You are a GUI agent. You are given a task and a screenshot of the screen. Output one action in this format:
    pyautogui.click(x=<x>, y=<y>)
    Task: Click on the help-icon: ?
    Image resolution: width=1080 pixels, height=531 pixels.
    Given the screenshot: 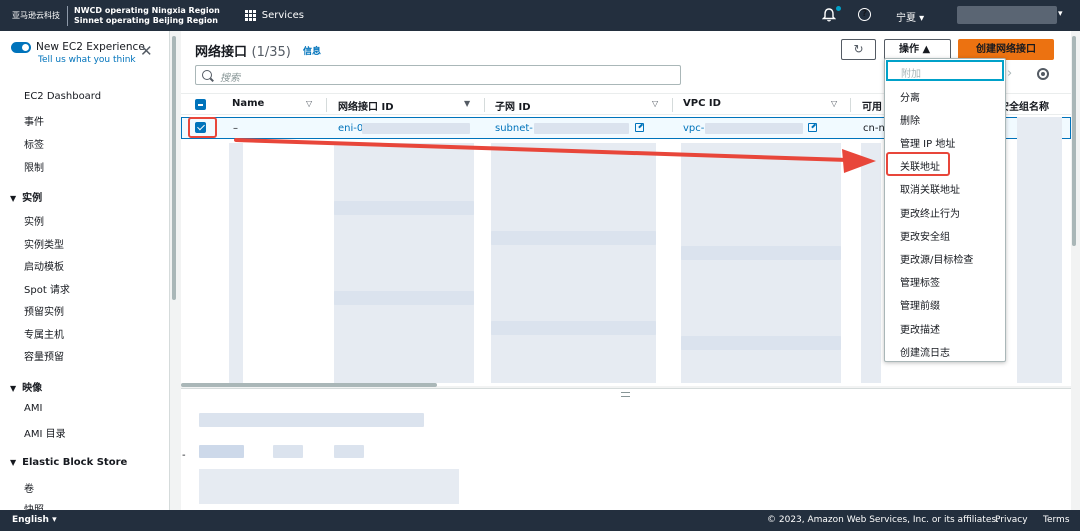 What is the action you would take?
    pyautogui.click(x=864, y=14)
    